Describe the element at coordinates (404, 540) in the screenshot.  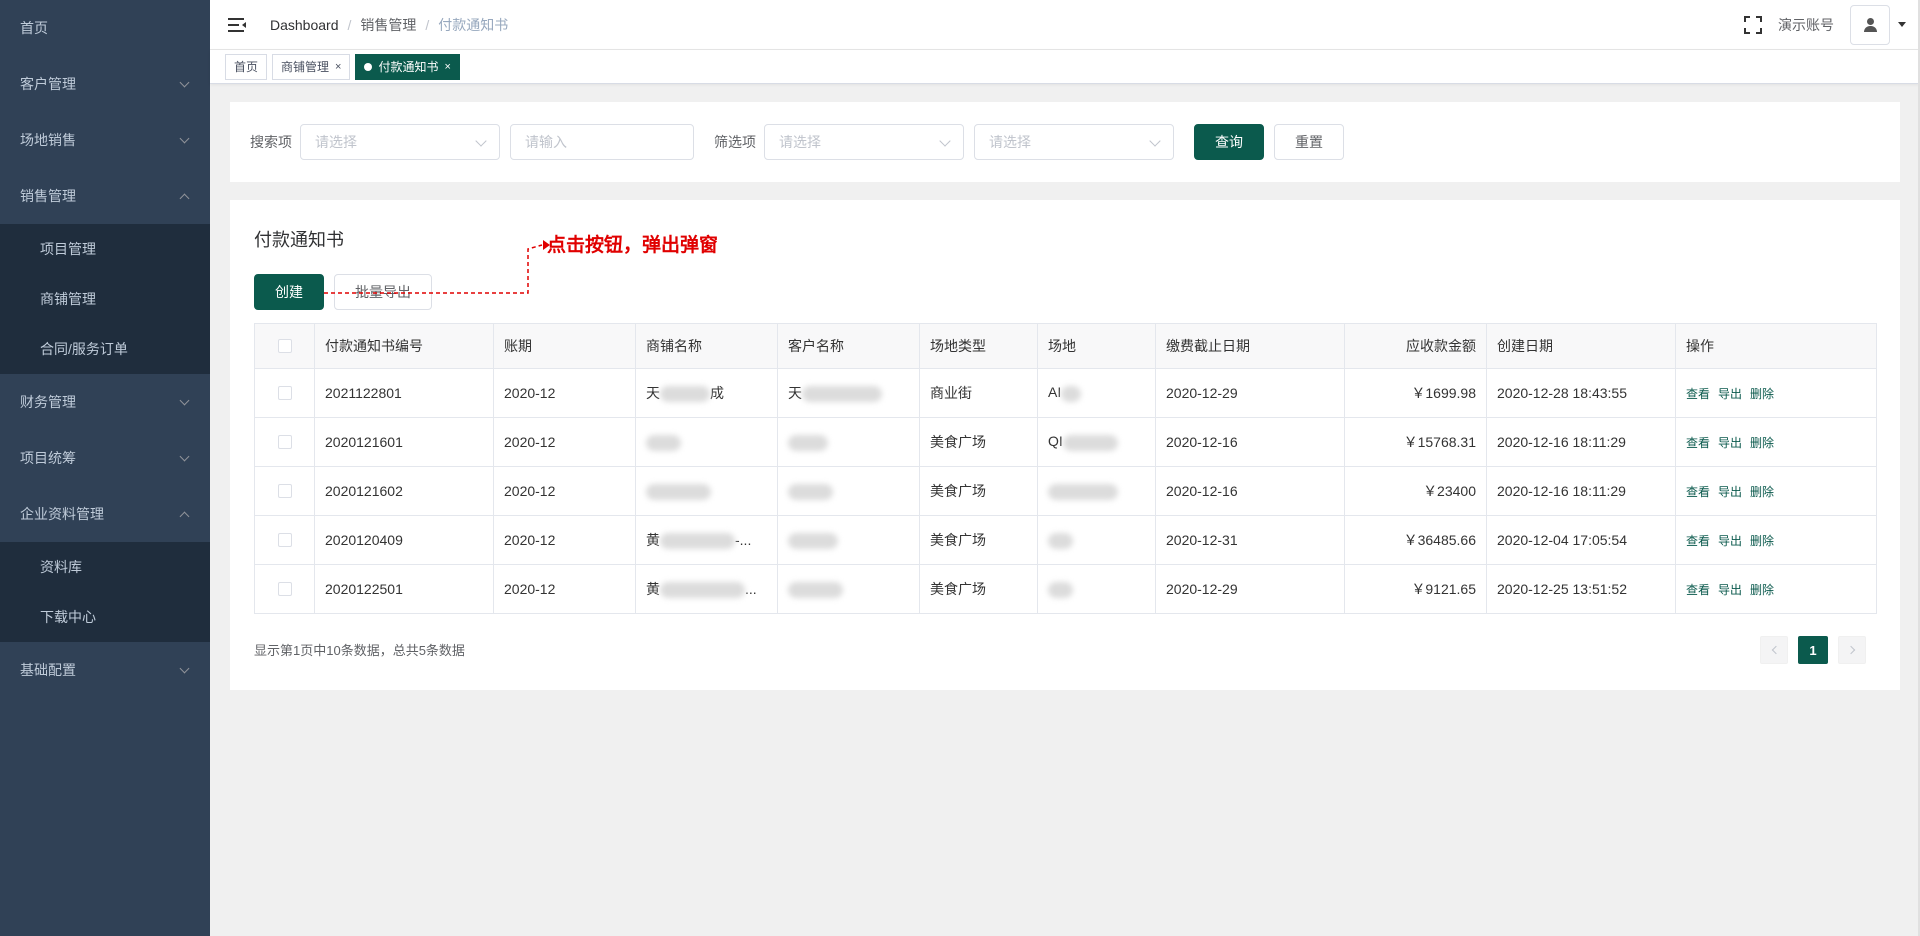
I see `notice-id: 2020120409` at that location.